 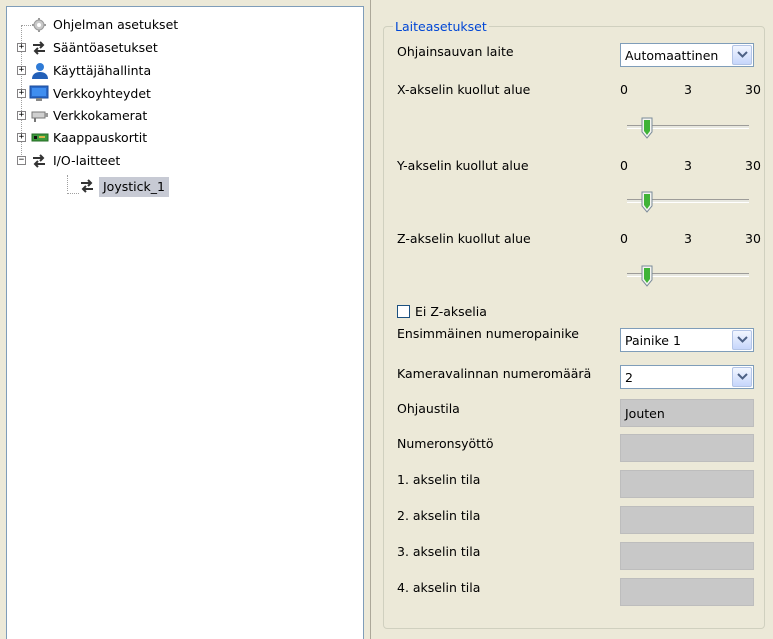 What do you see at coordinates (653, 340) in the screenshot?
I see `combo-value: Painike 1` at bounding box center [653, 340].